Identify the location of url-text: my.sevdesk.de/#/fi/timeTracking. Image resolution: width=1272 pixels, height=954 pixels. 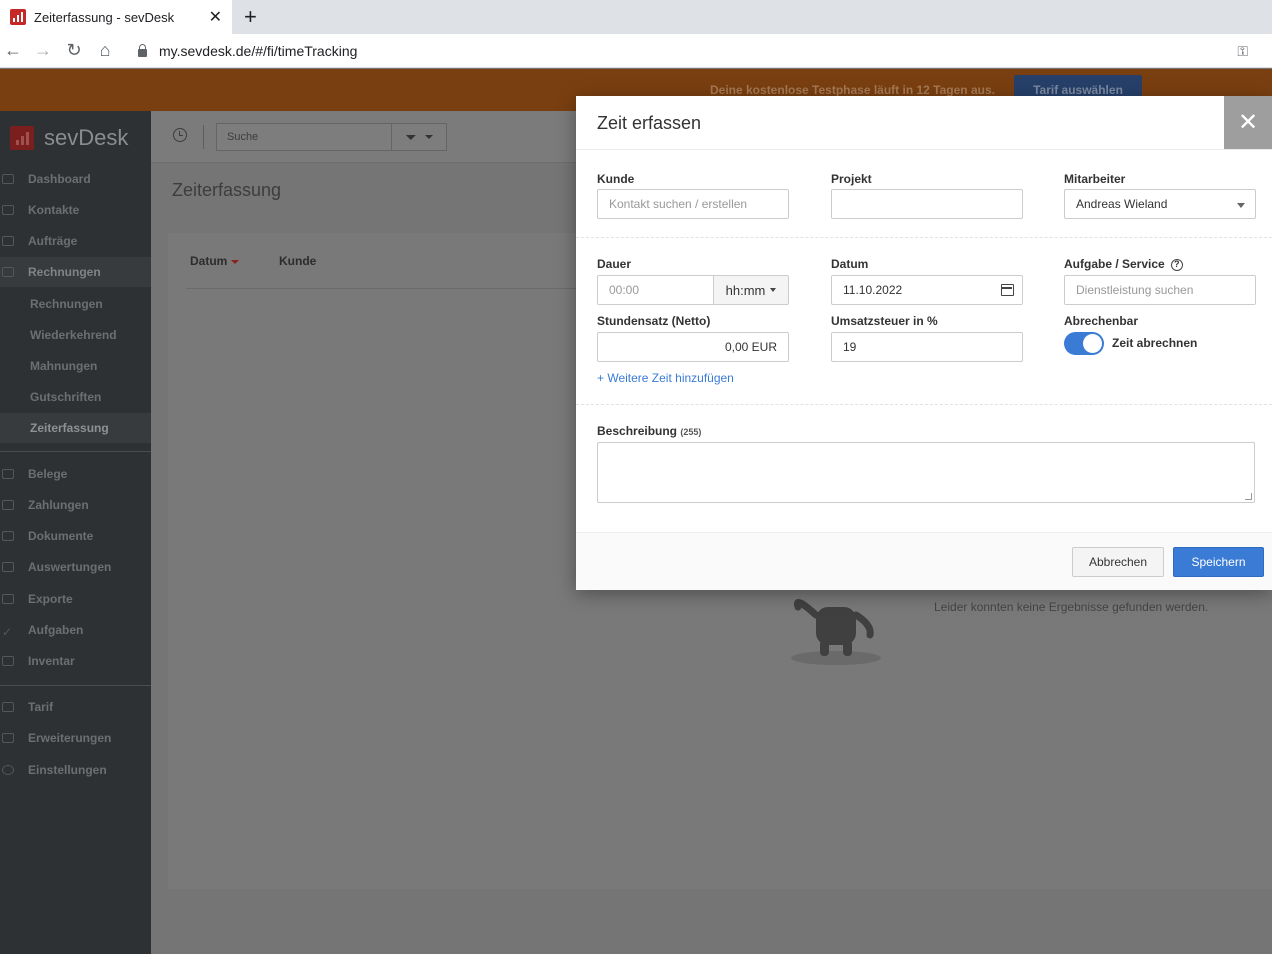
(258, 51).